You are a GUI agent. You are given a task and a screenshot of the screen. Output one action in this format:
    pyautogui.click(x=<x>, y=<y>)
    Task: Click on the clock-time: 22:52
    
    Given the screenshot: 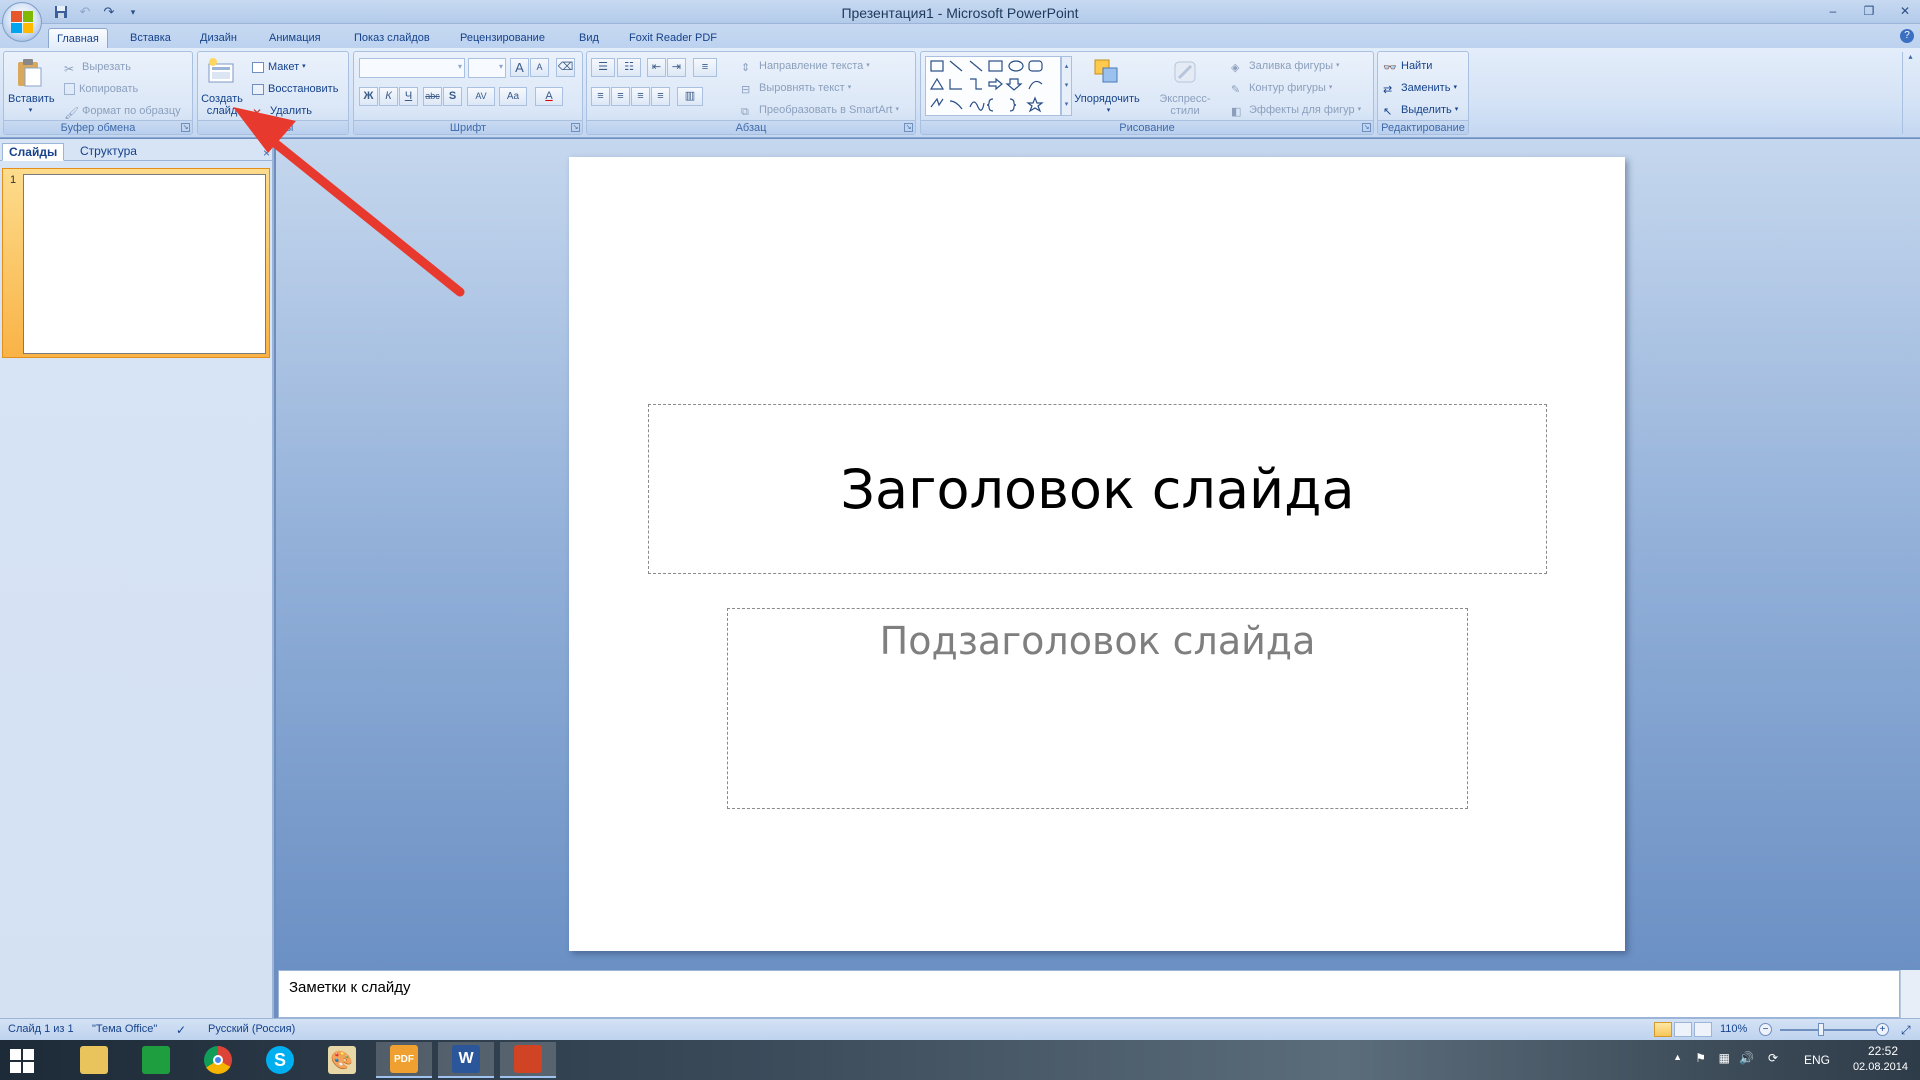 What is the action you would take?
    pyautogui.click(x=1883, y=1051)
    